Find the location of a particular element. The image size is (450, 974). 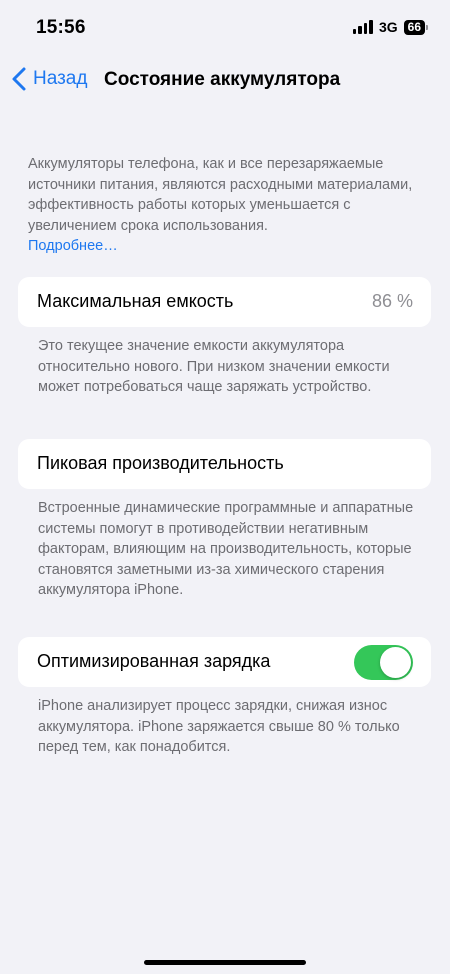

cellular-signal-icon is located at coordinates (362, 27).